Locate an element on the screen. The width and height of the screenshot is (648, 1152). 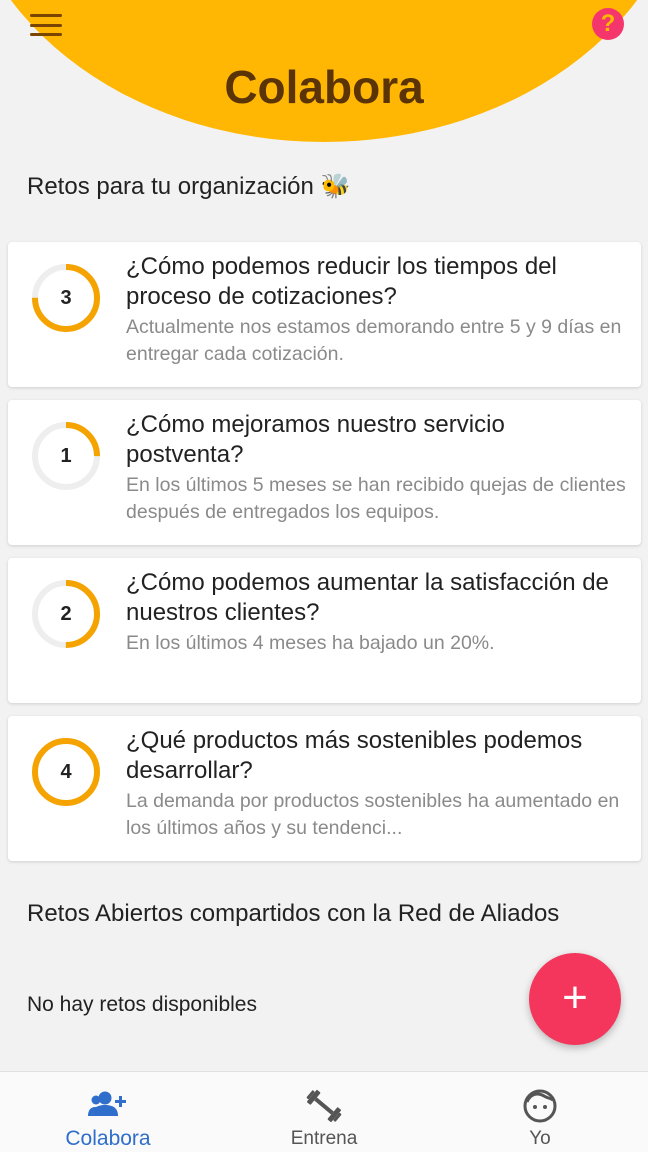
add-challenge-button: + is located at coordinates (575, 999).